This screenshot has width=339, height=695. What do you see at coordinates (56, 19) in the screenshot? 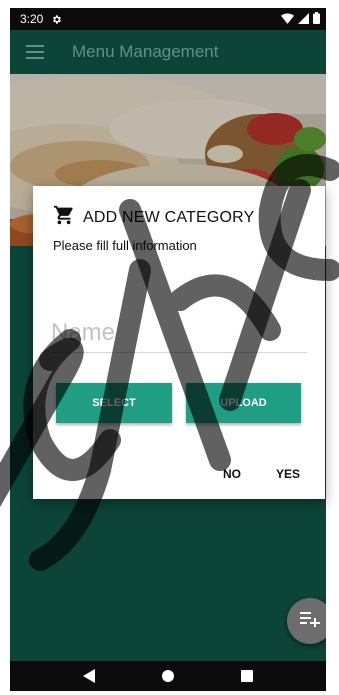
I see `gear-icon` at bounding box center [56, 19].